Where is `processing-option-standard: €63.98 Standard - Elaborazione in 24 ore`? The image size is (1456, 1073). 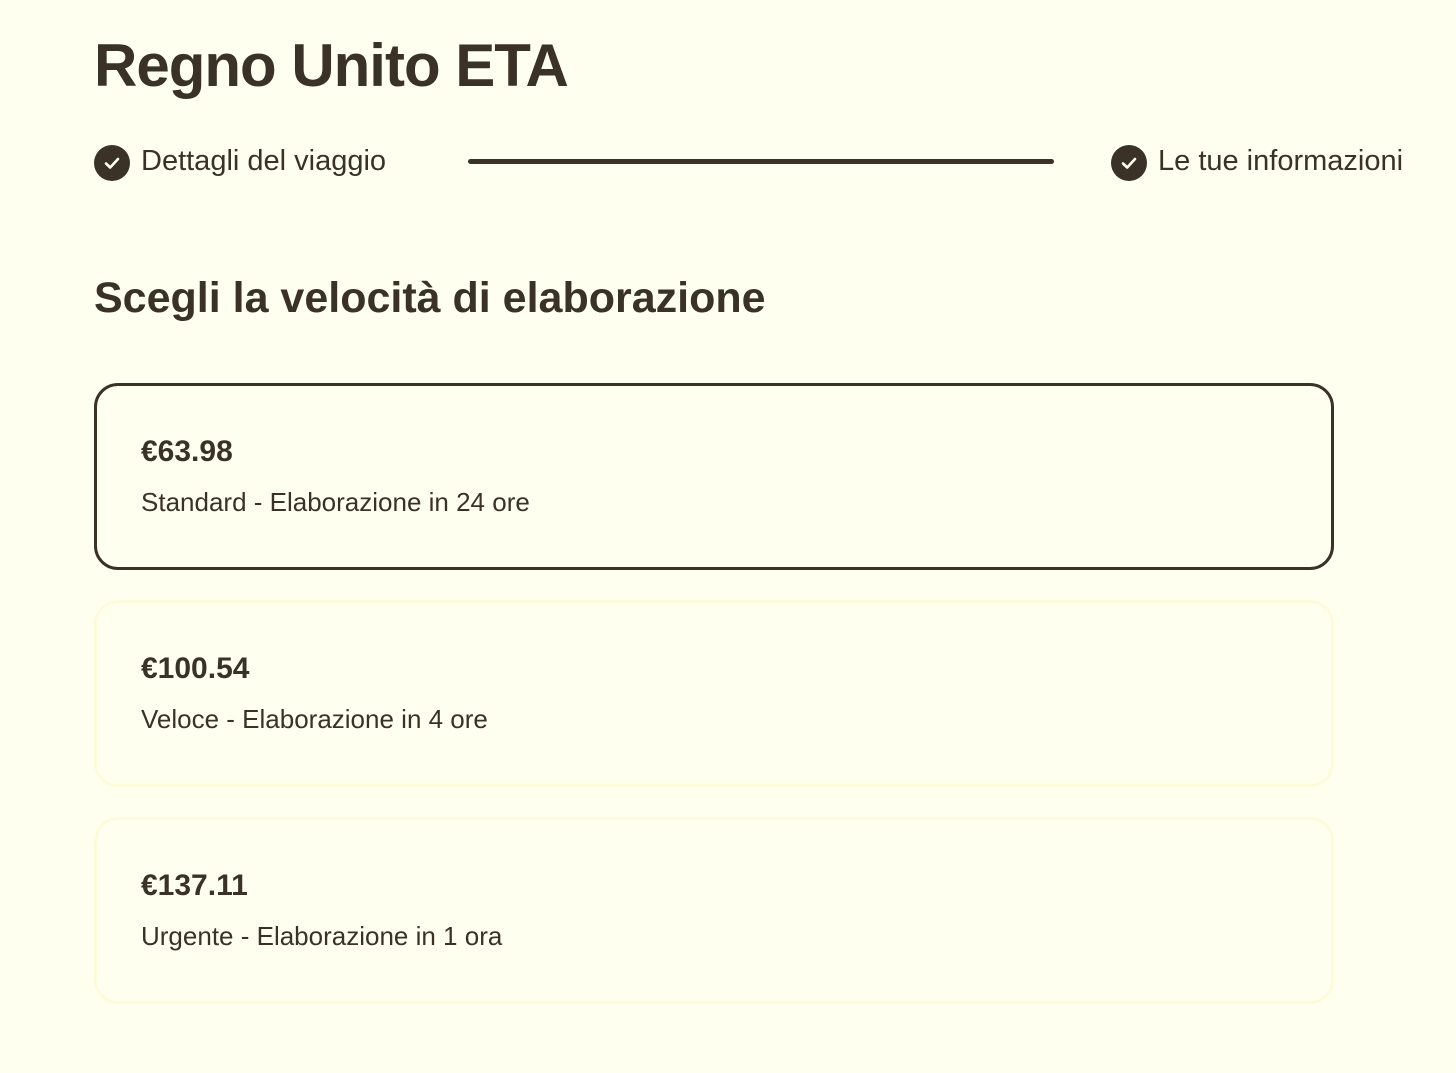 processing-option-standard: €63.98 Standard - Elaborazione in 24 ore is located at coordinates (714, 476).